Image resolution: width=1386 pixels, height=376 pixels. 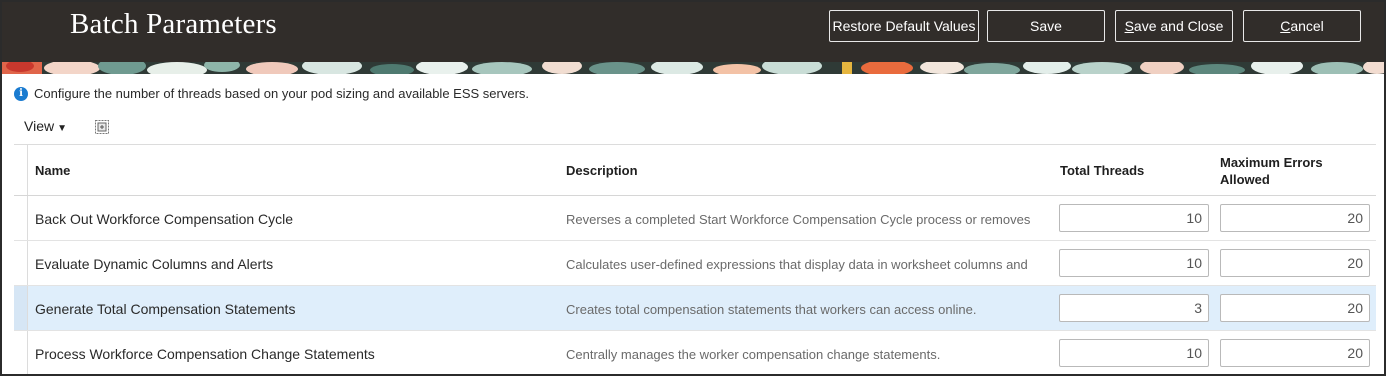 I want to click on cancel-mnemonic: C, so click(x=1285, y=26).